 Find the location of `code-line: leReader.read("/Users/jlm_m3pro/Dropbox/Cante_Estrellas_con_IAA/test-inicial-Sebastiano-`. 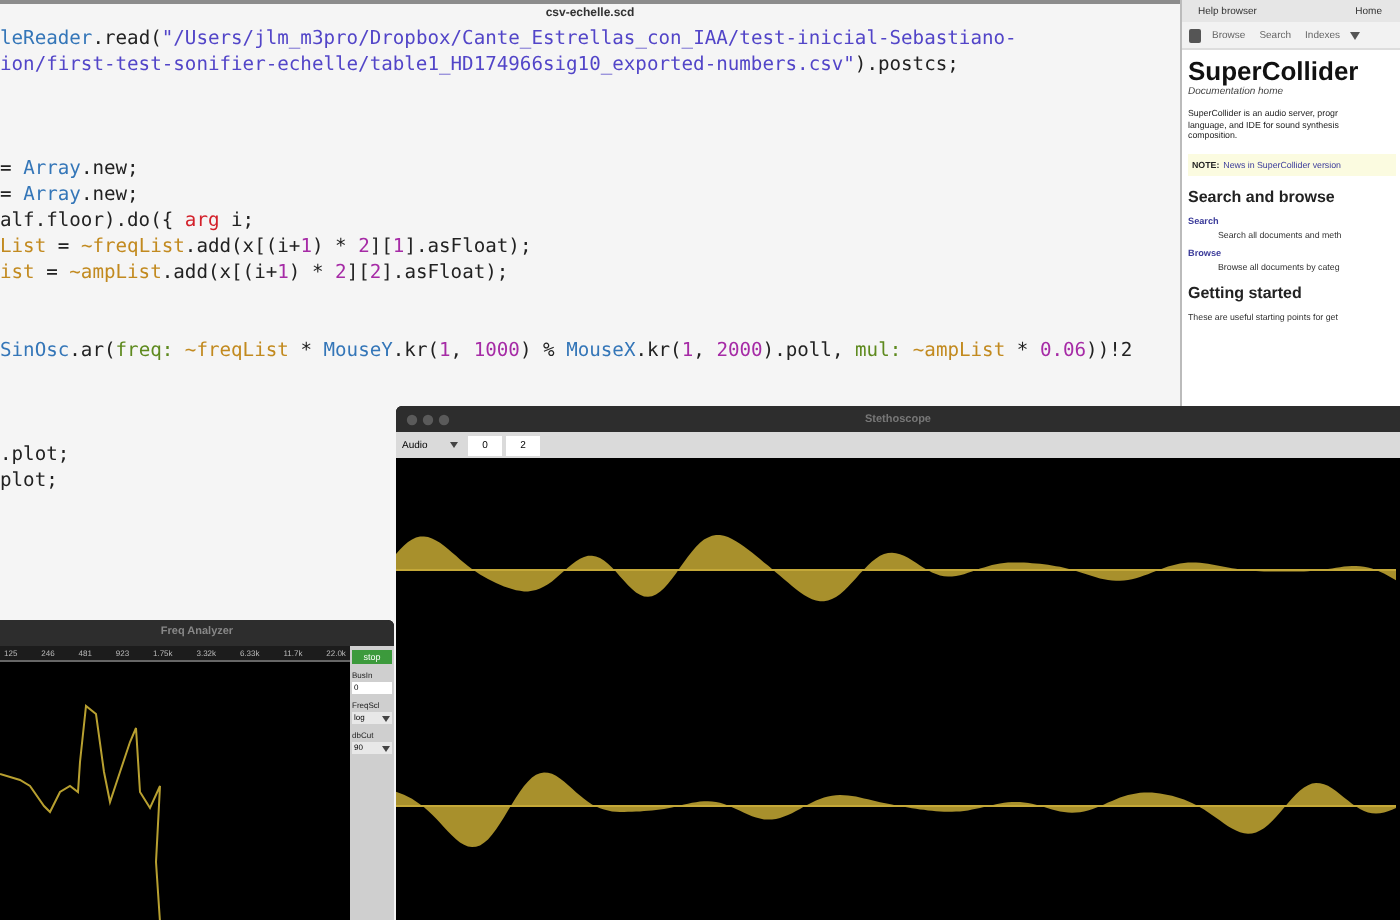

code-line: leReader.read("/Users/jlm_m3pro/Dropbox/Cante_Estrellas_con_IAA/test-inicial-Sebastiano- is located at coordinates (508, 39).